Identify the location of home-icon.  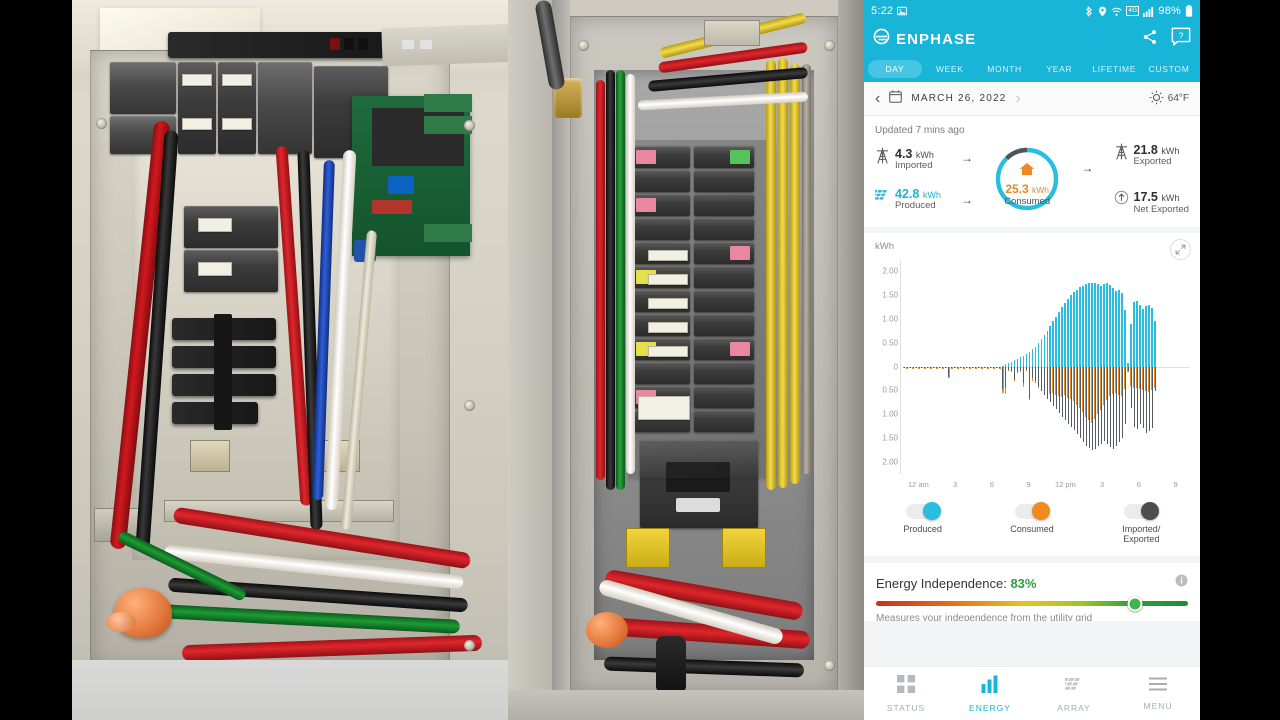
(1027, 171).